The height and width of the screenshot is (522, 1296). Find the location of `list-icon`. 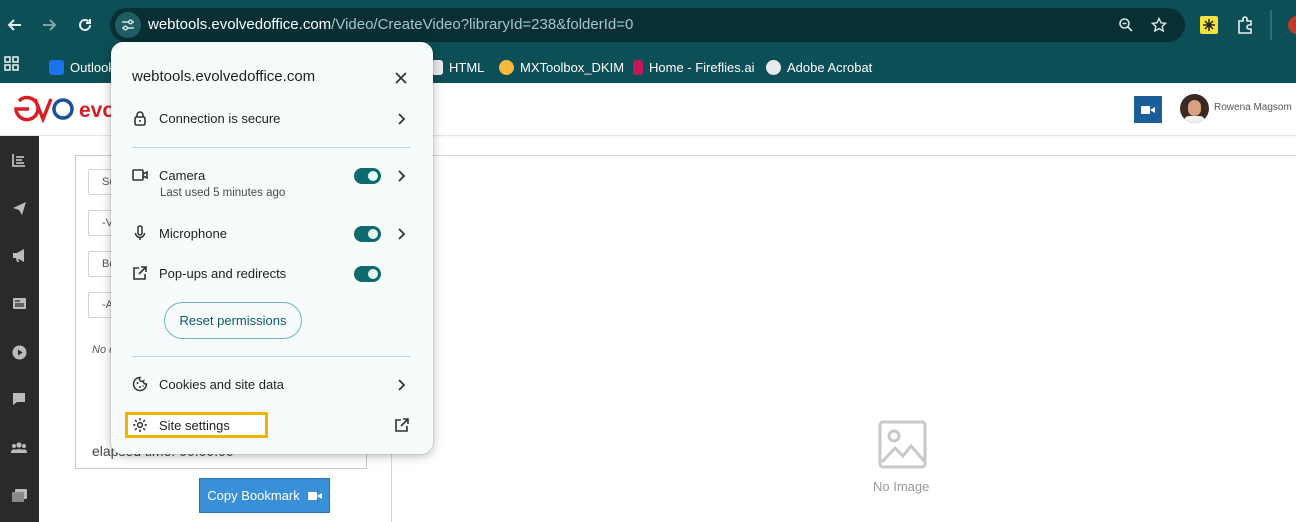

list-icon is located at coordinates (19, 160).